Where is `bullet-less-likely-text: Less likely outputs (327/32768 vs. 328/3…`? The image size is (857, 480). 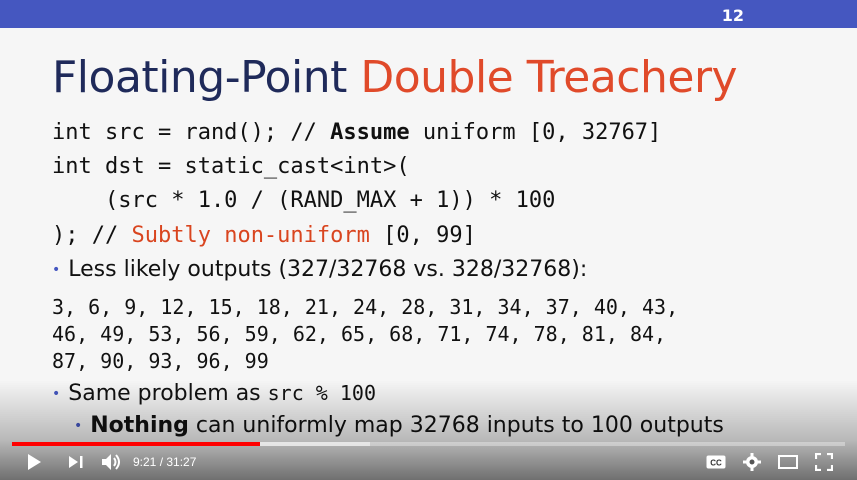
bullet-less-likely-text: Less likely outputs (327/32768 vs. 328/3… is located at coordinates (328, 269).